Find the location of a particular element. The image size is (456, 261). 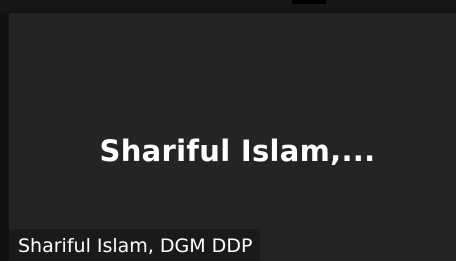

participant-name-label: Shariful Islam, DGM DDP is located at coordinates (135, 245).